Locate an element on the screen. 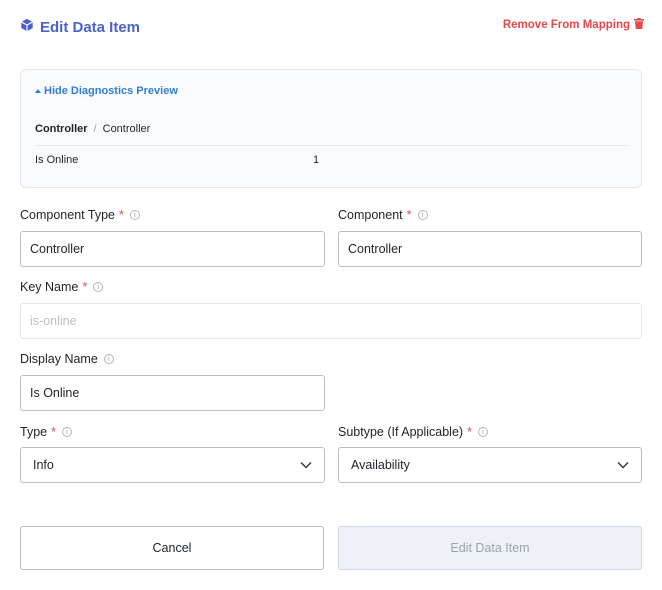 The height and width of the screenshot is (590, 662). diagnostics-key: Is Online is located at coordinates (57, 160).